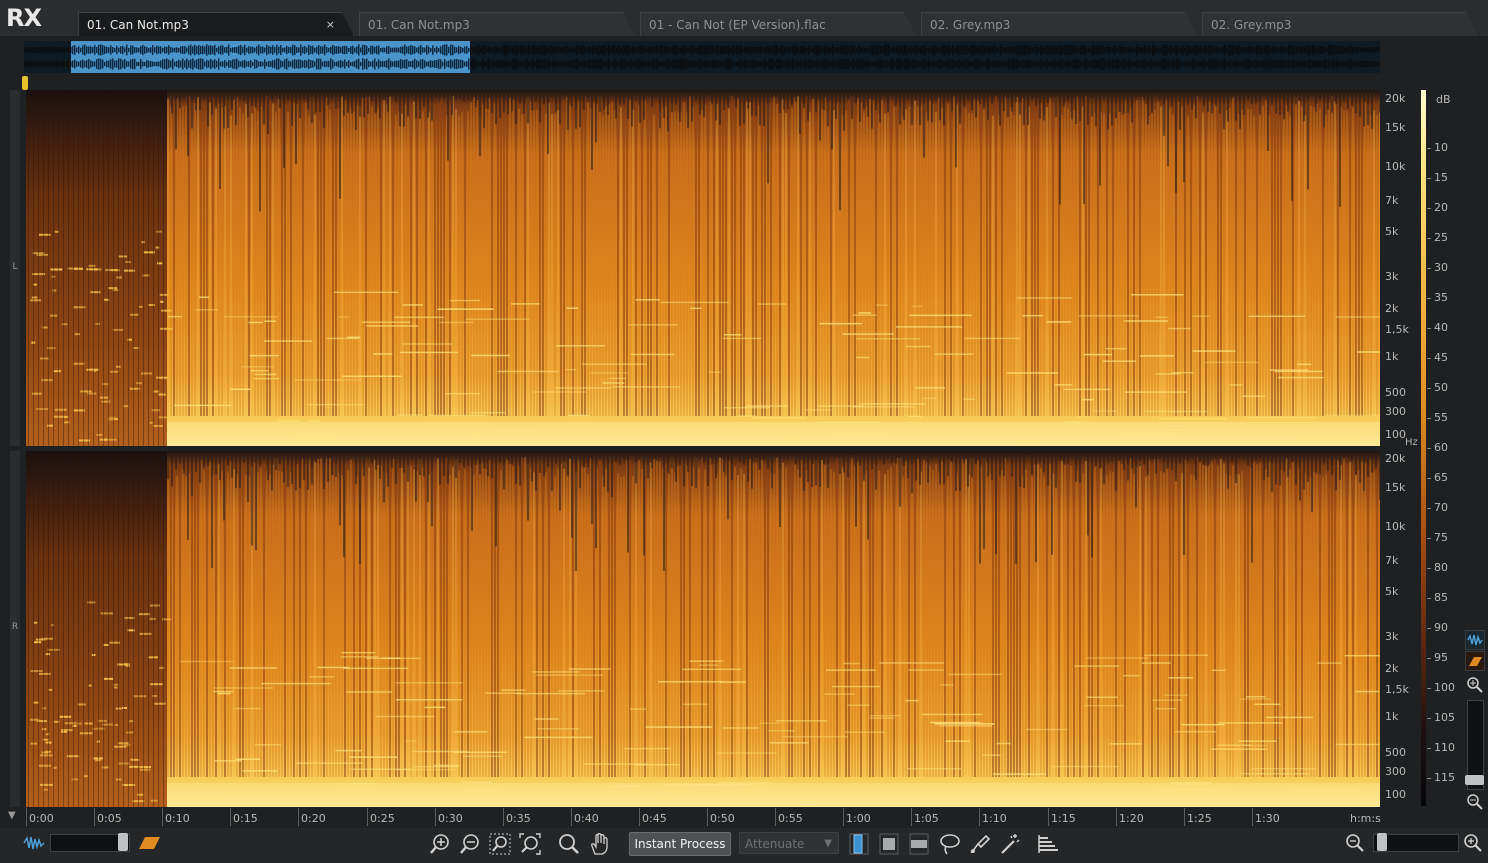 The width and height of the screenshot is (1488, 863). What do you see at coordinates (1049, 844) in the screenshot?
I see `spectrum-analyzer-button` at bounding box center [1049, 844].